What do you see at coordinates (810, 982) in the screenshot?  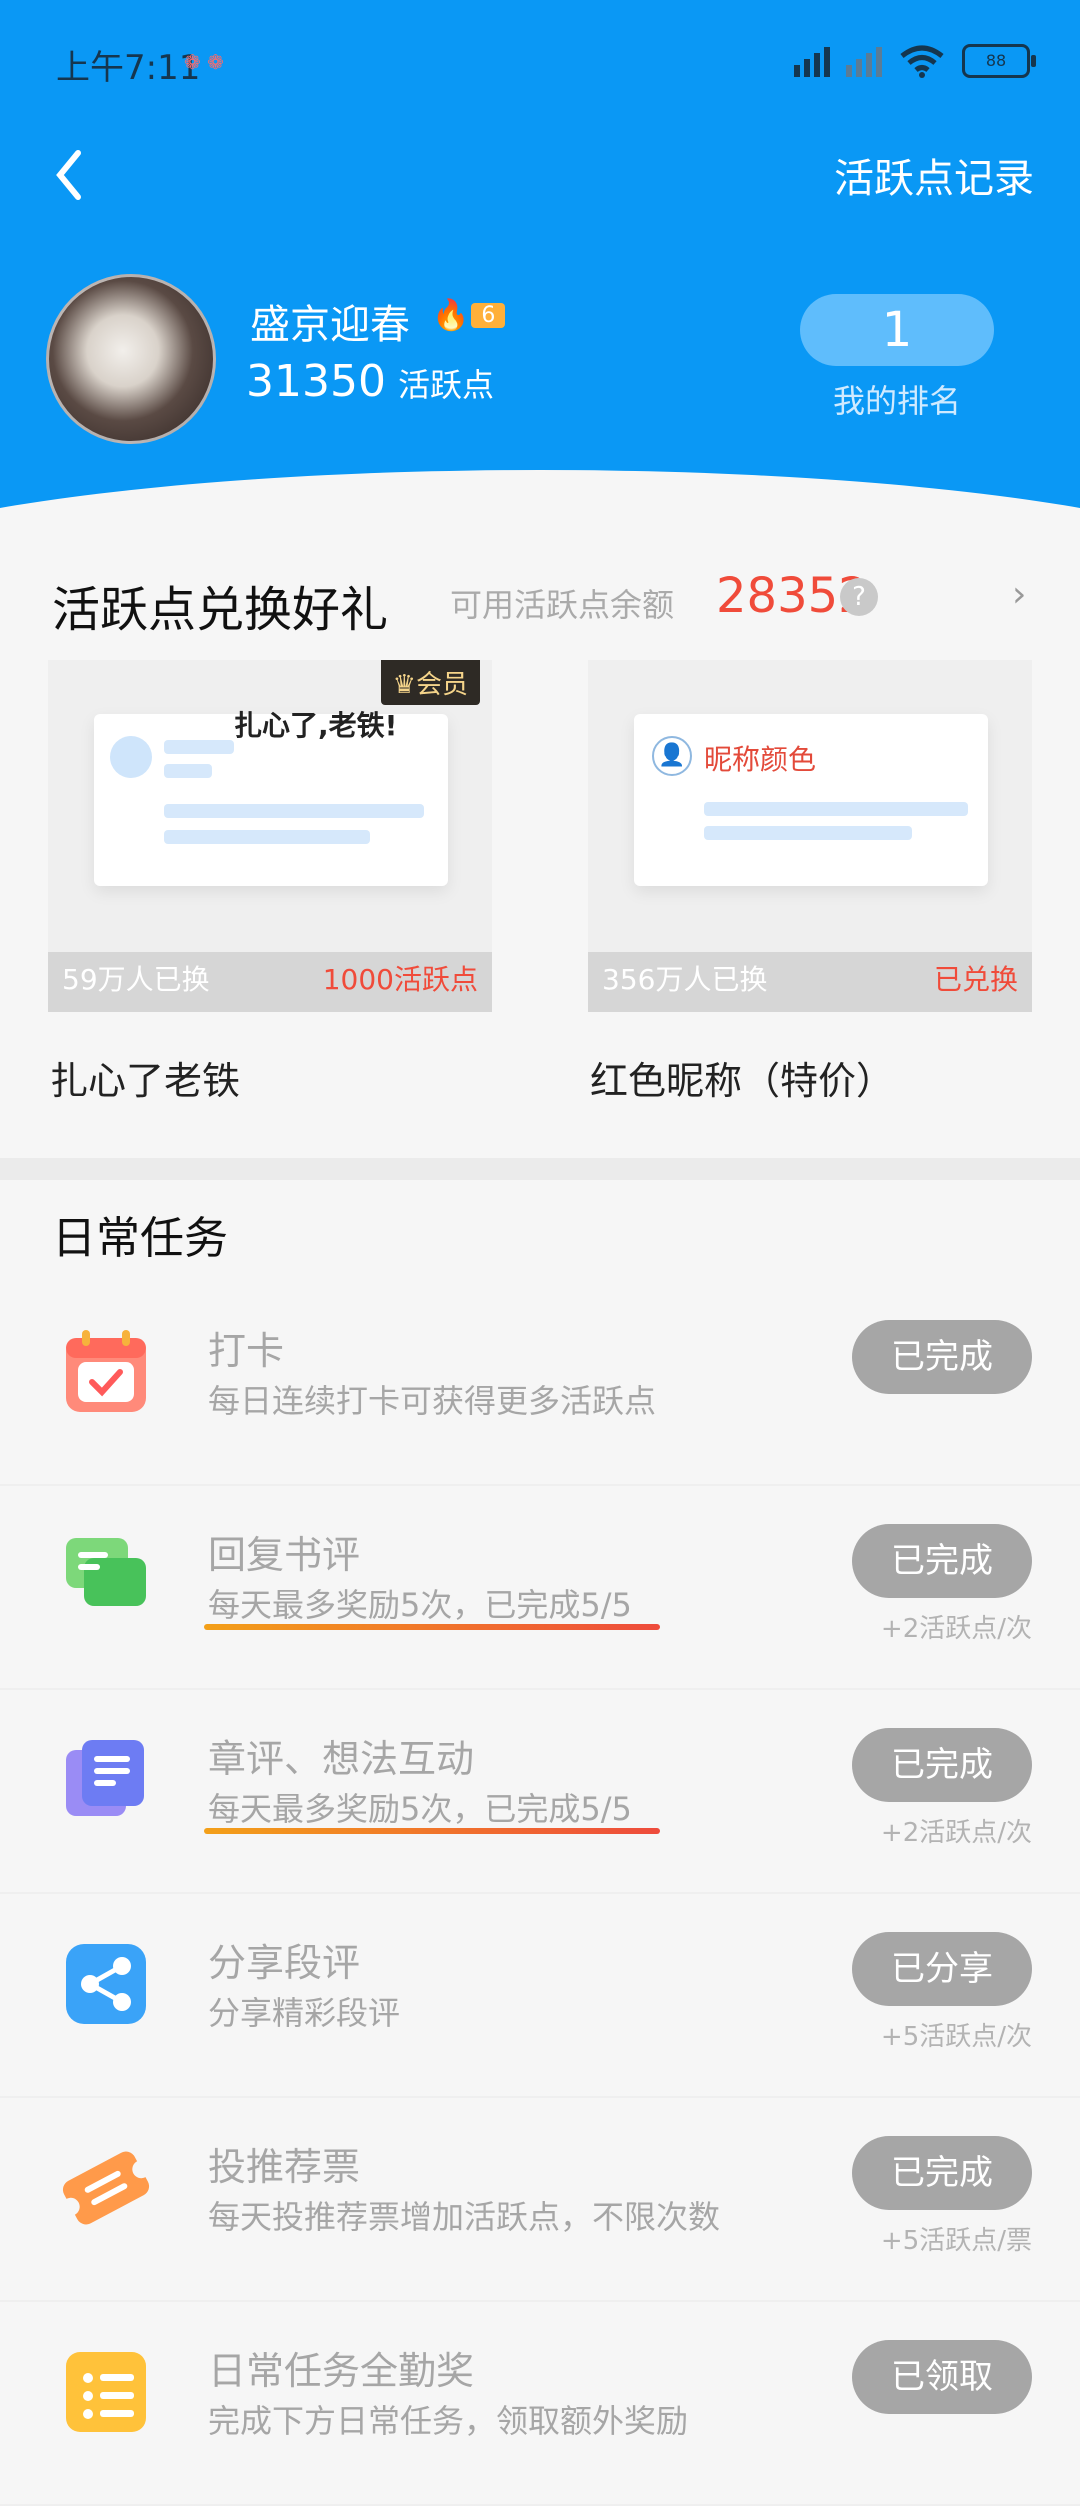 I see `card-footer: 356万人已换 已兑换` at bounding box center [810, 982].